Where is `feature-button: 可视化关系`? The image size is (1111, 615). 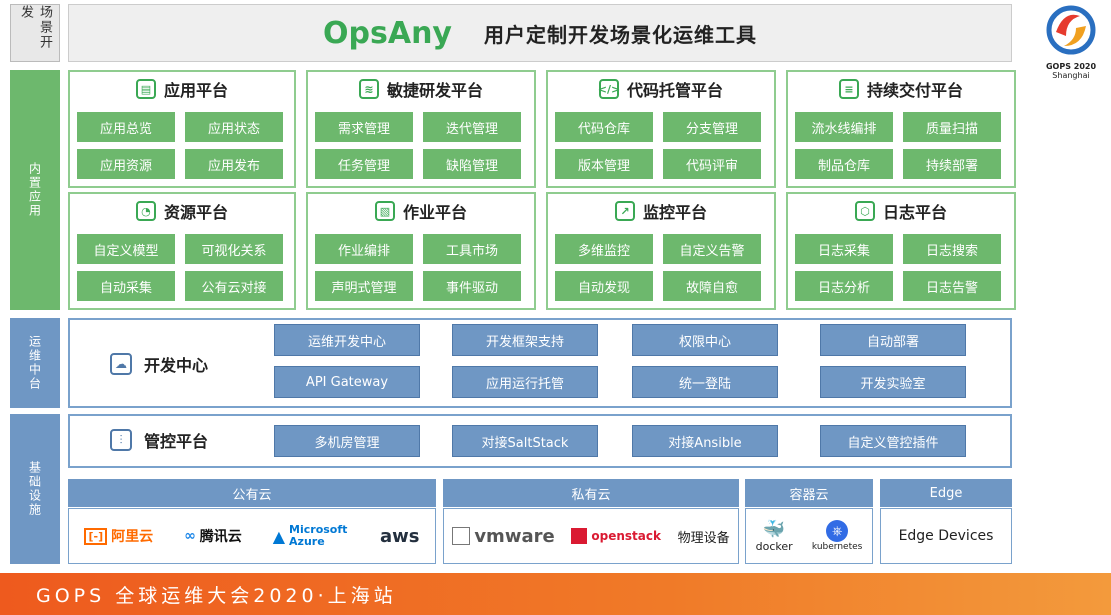 feature-button: 可视化关系 is located at coordinates (234, 249).